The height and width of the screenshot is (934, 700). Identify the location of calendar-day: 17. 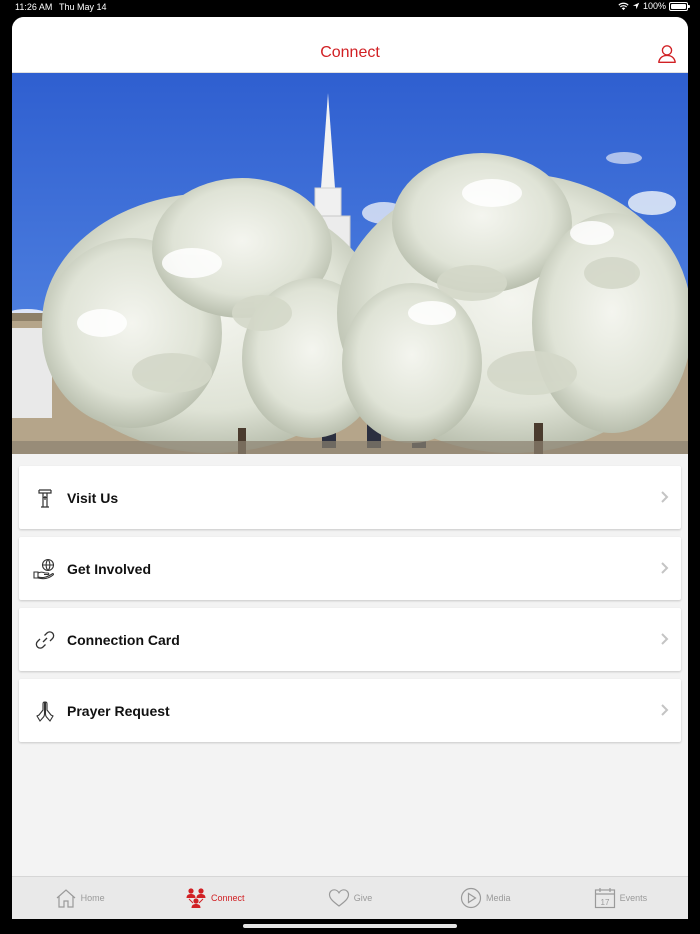
(604, 902).